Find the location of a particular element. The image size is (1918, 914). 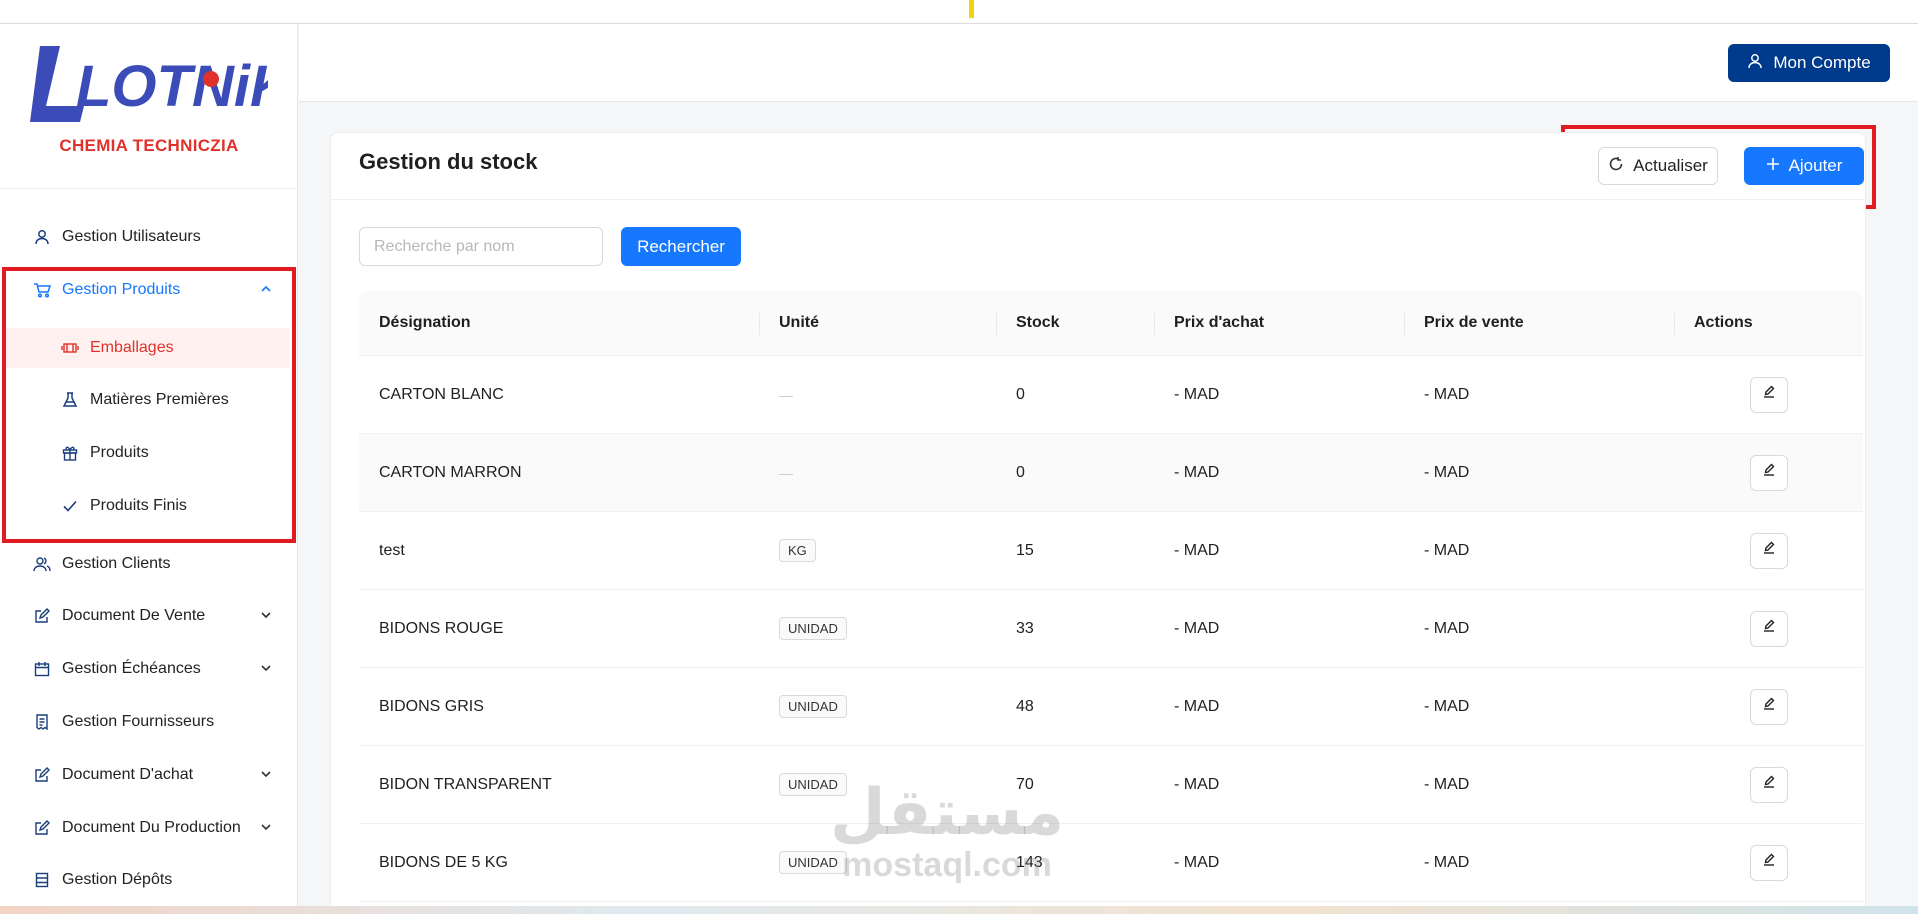

refresh-button: Actualiser is located at coordinates (1658, 166).